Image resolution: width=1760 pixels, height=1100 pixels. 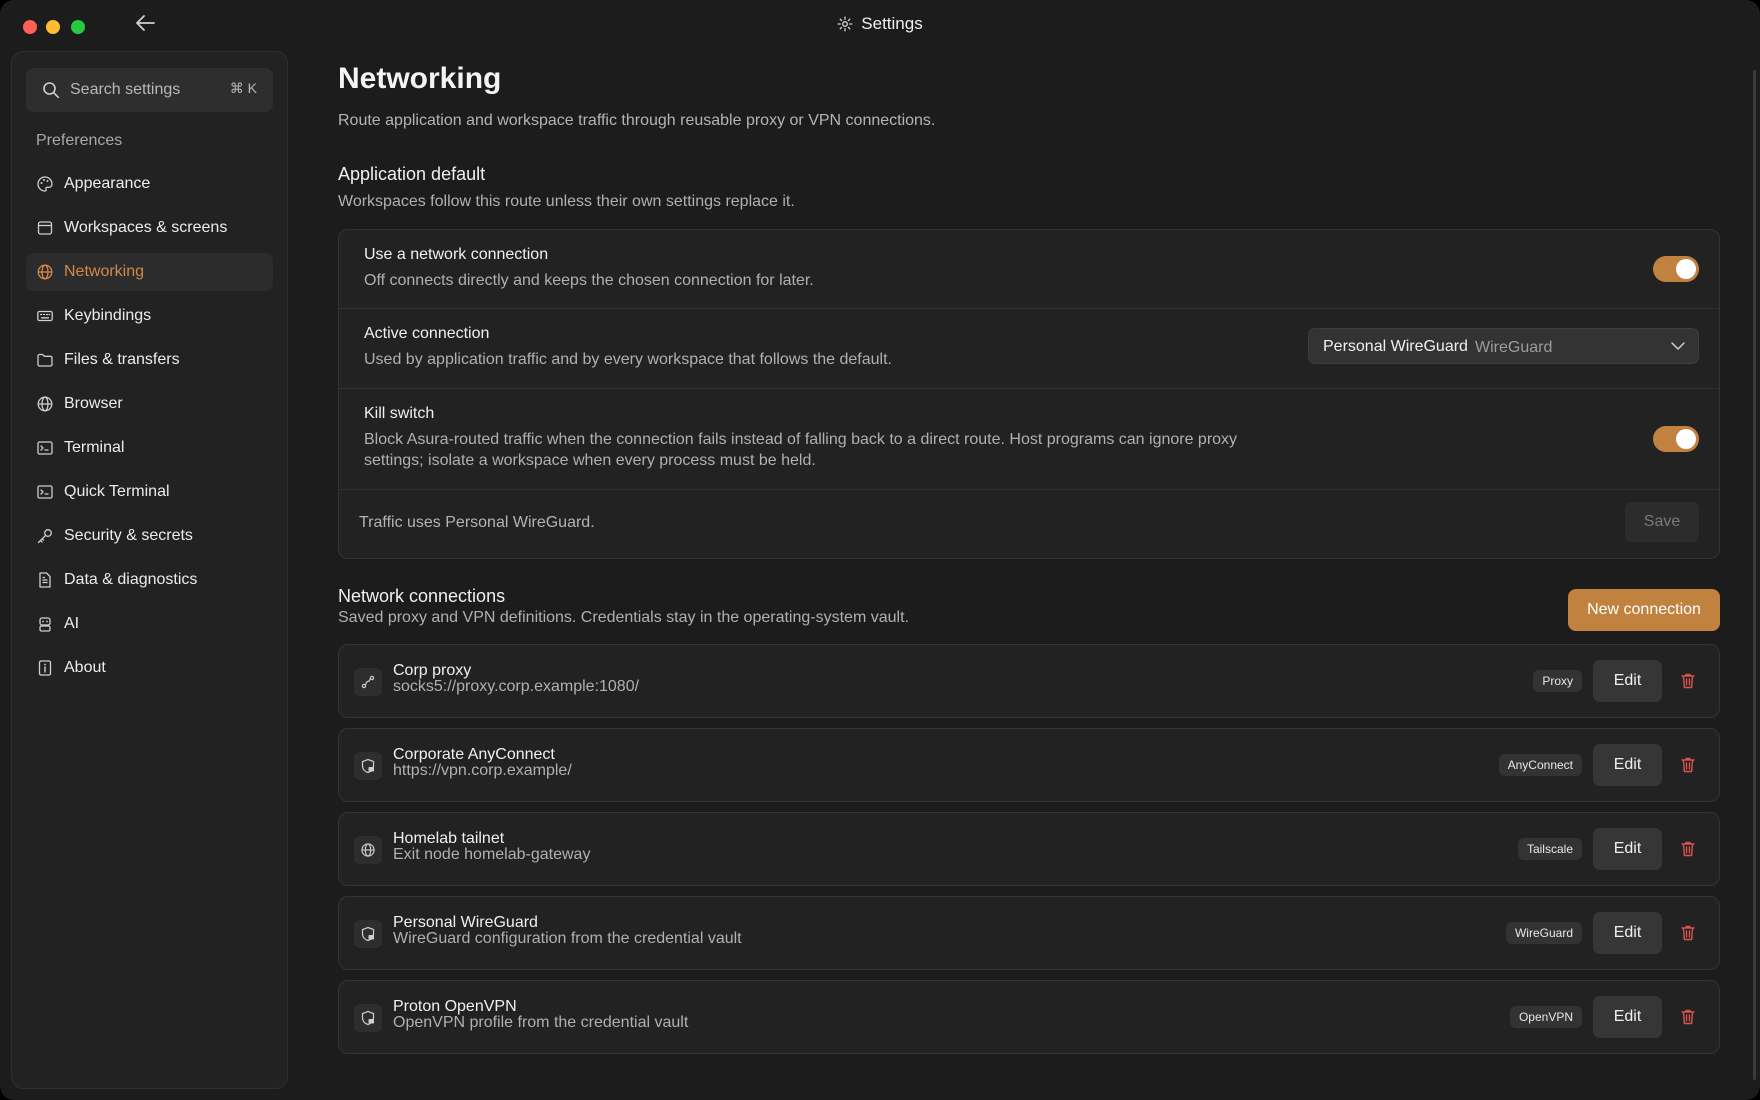 I want to click on search-box: ⌘ K, so click(x=149, y=90).